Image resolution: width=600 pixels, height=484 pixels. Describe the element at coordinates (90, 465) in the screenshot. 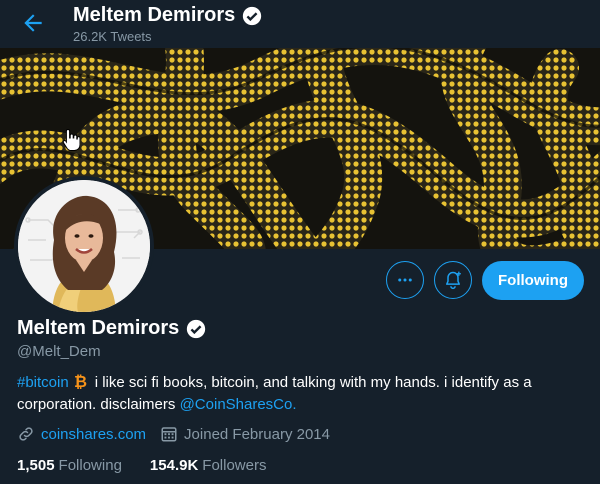

I see `following-label: Following` at that location.